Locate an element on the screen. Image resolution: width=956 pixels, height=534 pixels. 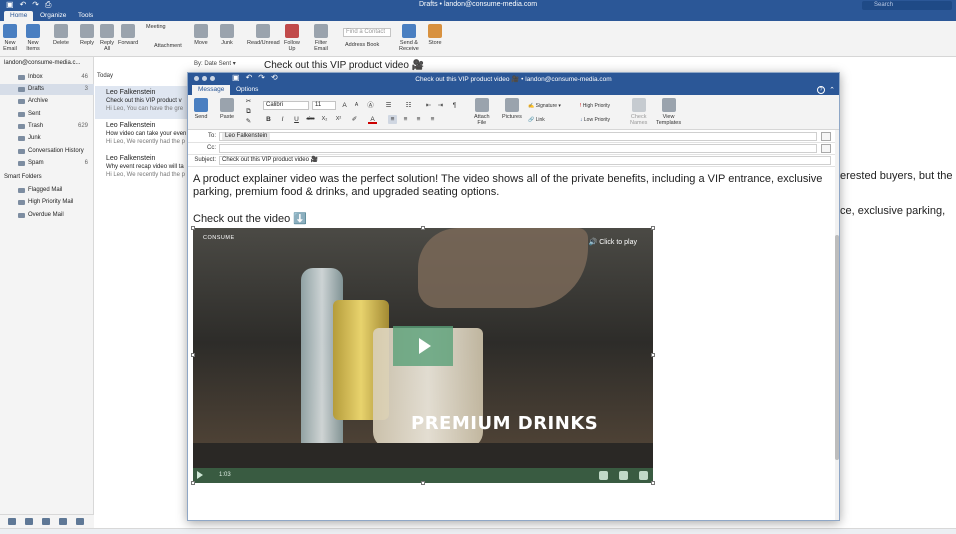
recipient-chip: Leo Falkenstein is located at coordinates (246, 136).